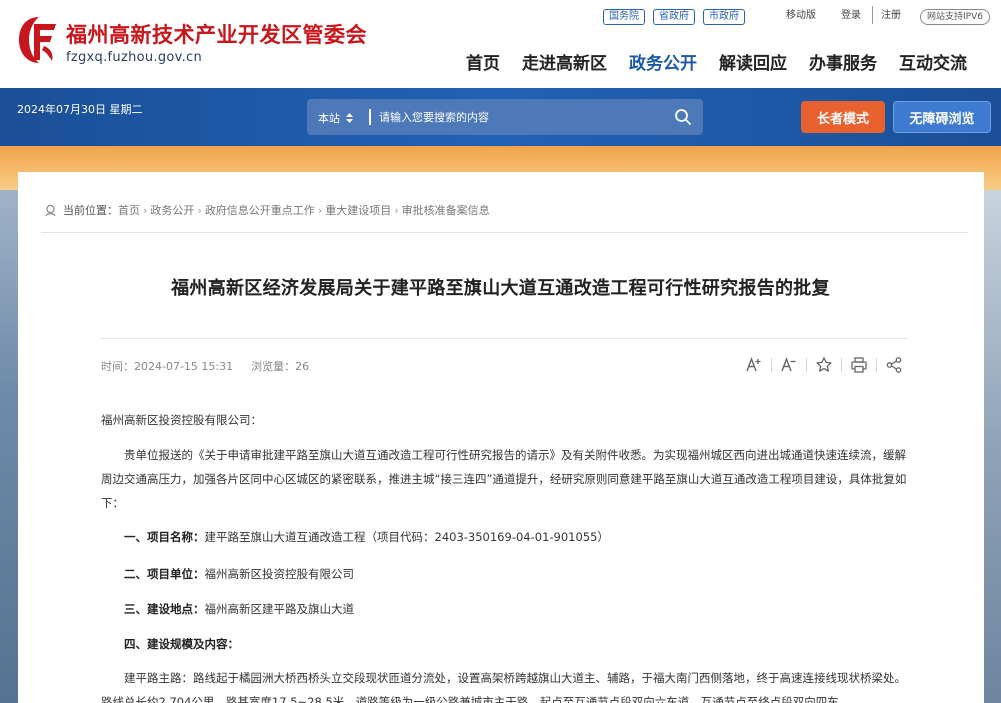  What do you see at coordinates (164, 574) in the screenshot?
I see `item-label: 二、项目单位：` at bounding box center [164, 574].